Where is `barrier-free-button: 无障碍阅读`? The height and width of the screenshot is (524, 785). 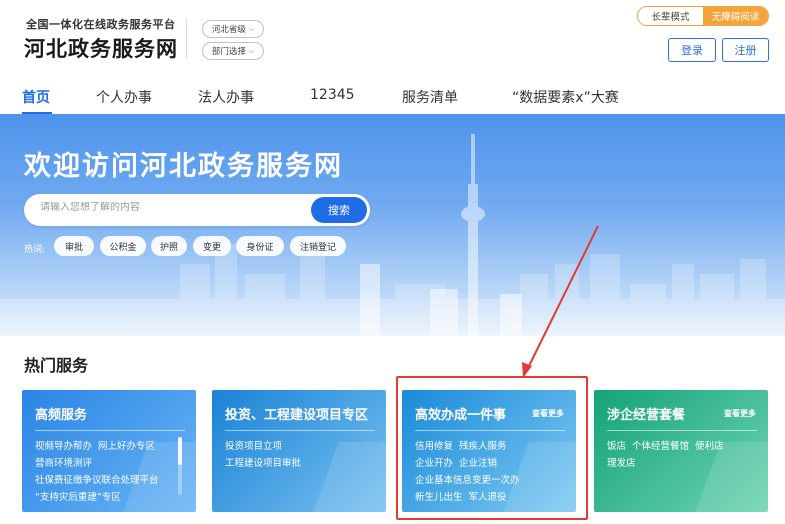
barrier-free-button: 无障碍阅读 is located at coordinates (735, 16).